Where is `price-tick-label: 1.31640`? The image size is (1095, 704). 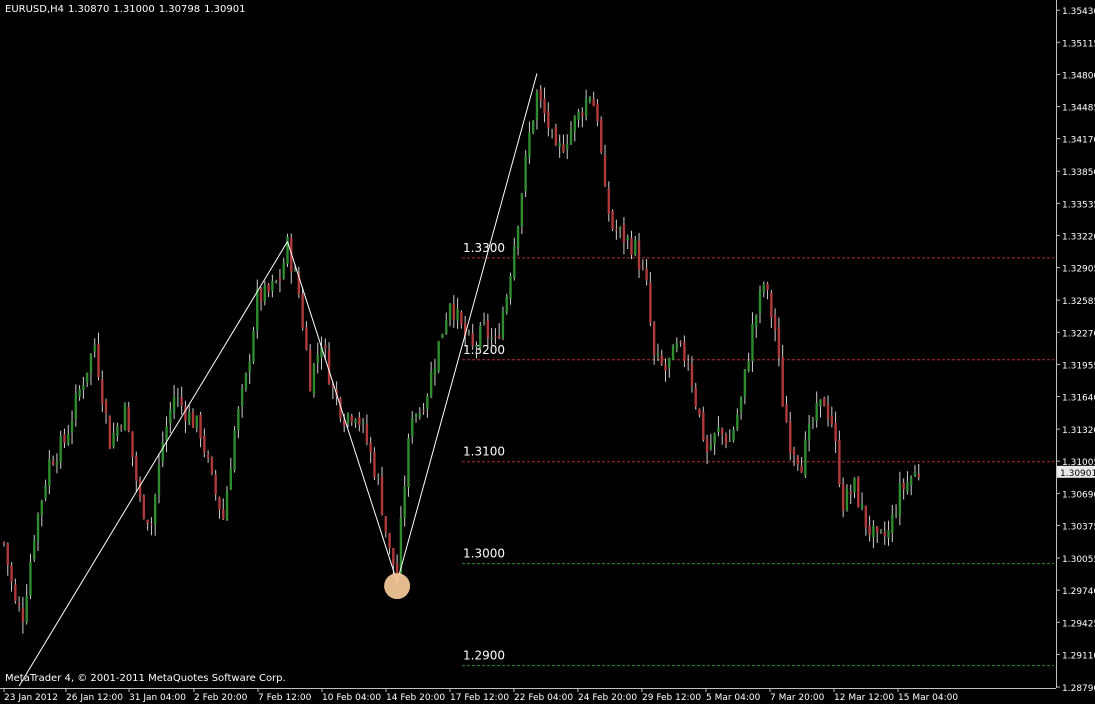 price-tick-label: 1.31640 is located at coordinates (1078, 398).